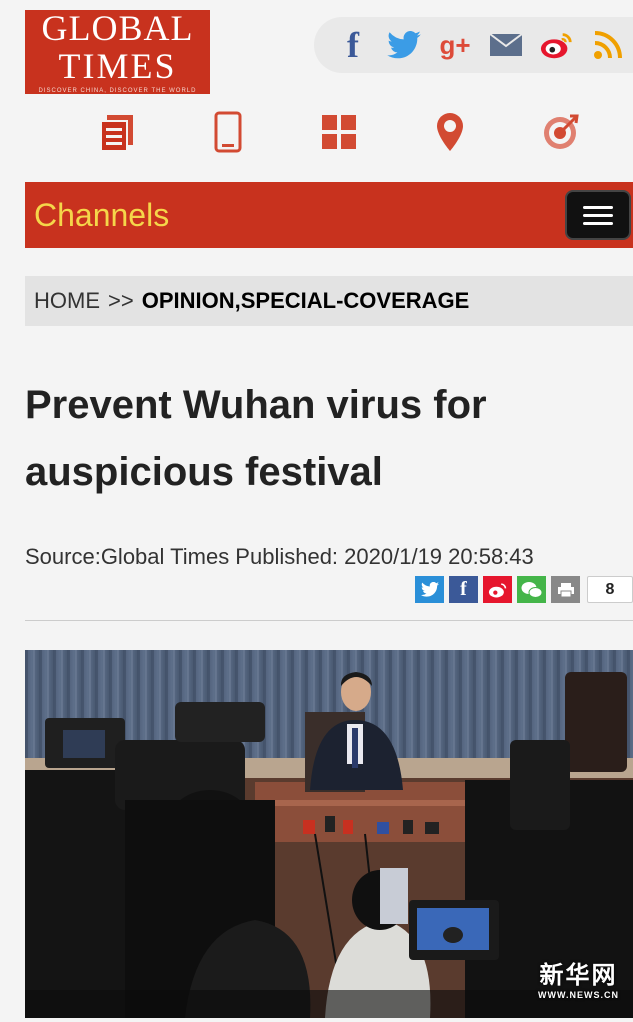 The height and width of the screenshot is (1022, 633). Describe the element at coordinates (598, 215) in the screenshot. I see `menu-toggle-button` at that location.